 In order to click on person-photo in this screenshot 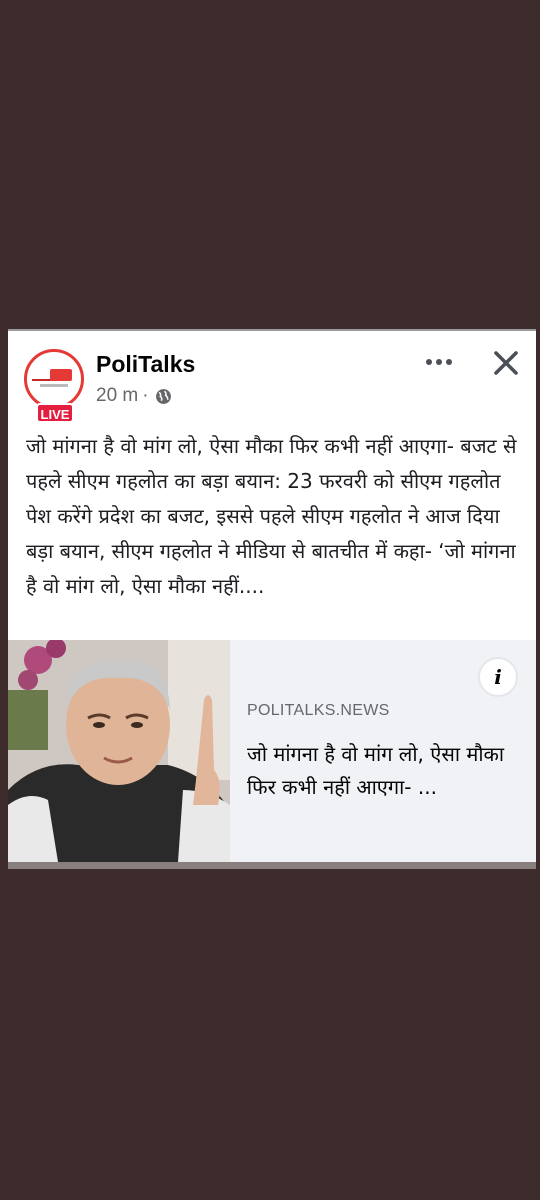, I will do `click(119, 751)`.